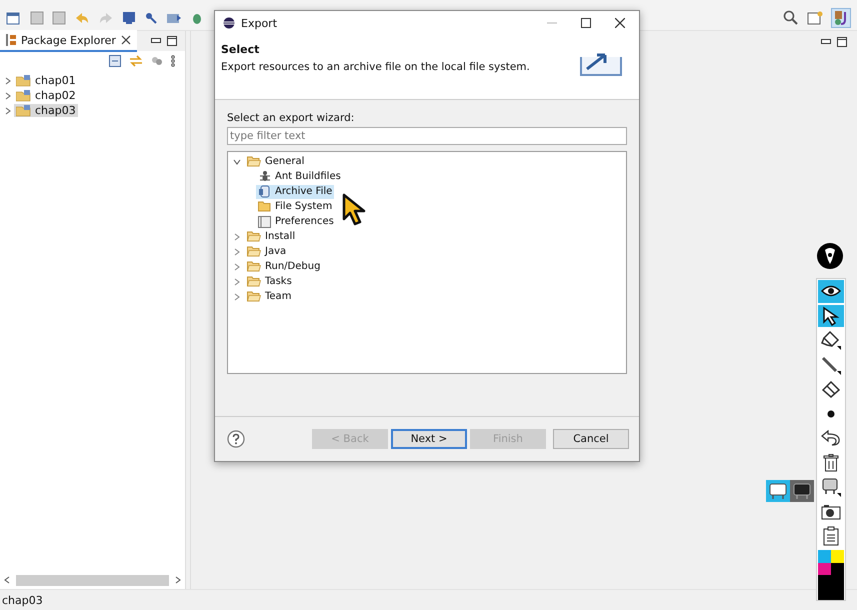  Describe the element at coordinates (178, 580) in the screenshot. I see `scroll-right-icon` at that location.